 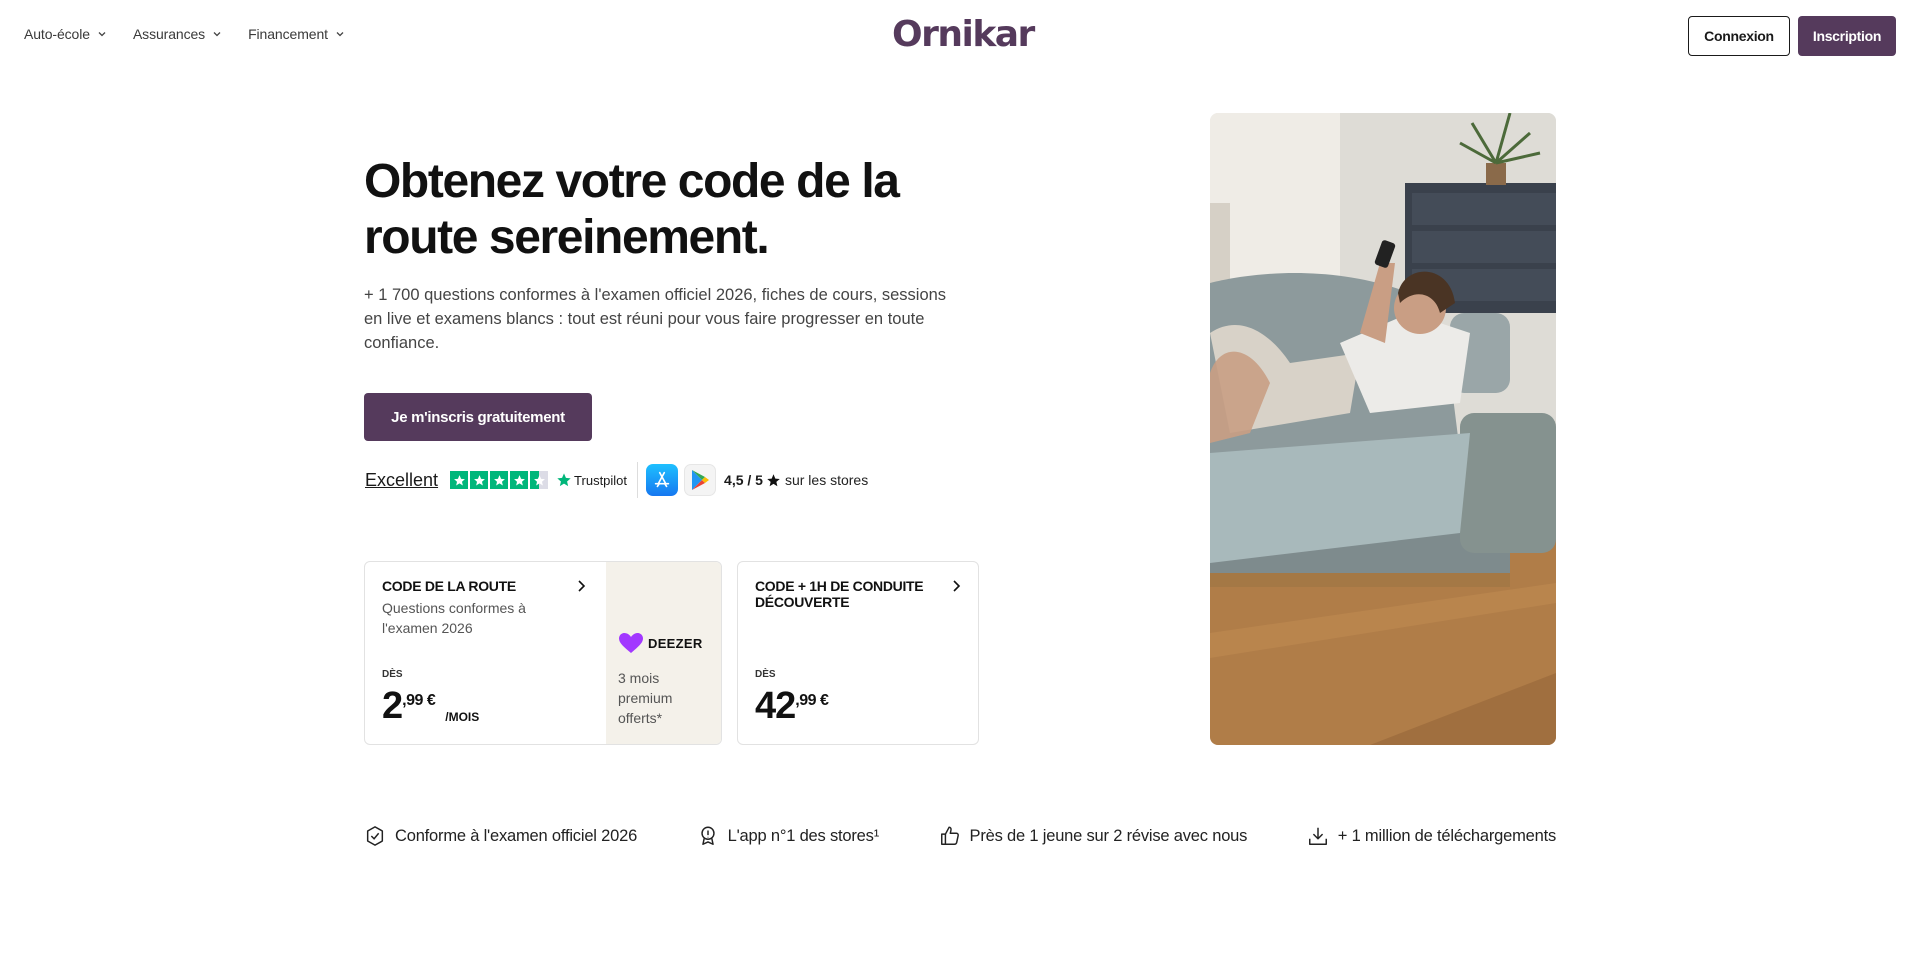 What do you see at coordinates (1446, 835) in the screenshot?
I see `feature-label: + 1 million de téléchargements` at bounding box center [1446, 835].